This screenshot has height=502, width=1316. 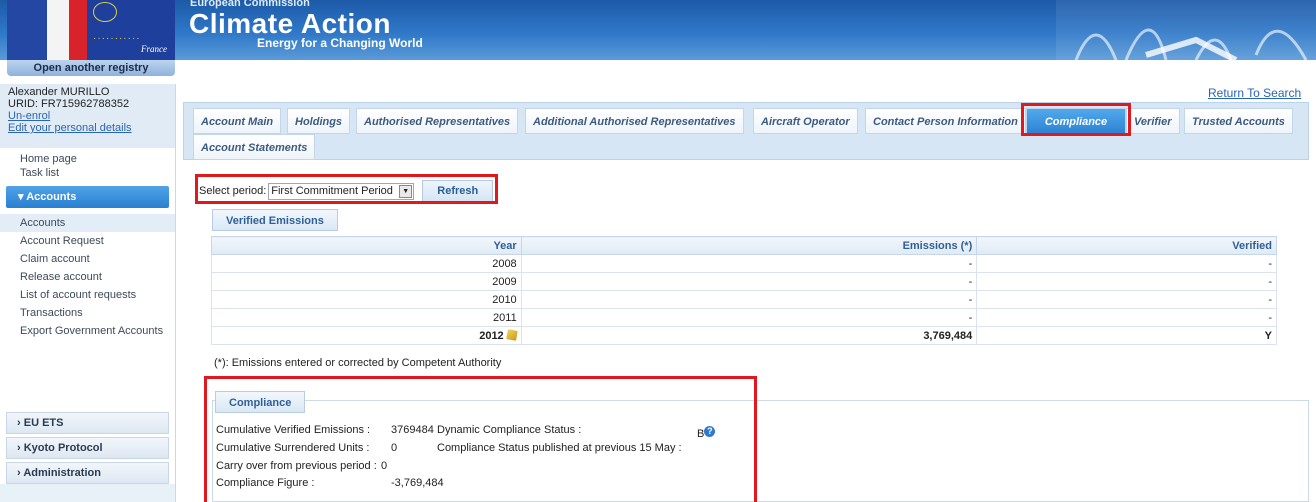 What do you see at coordinates (491, 335) in the screenshot?
I see `year-value: 2012` at bounding box center [491, 335].